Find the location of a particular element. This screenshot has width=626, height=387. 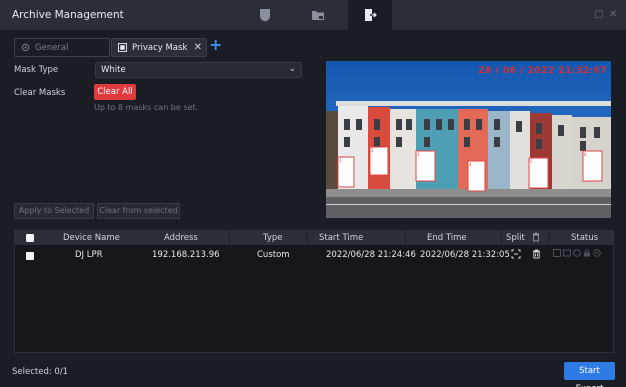

col-status: Status is located at coordinates (584, 238).